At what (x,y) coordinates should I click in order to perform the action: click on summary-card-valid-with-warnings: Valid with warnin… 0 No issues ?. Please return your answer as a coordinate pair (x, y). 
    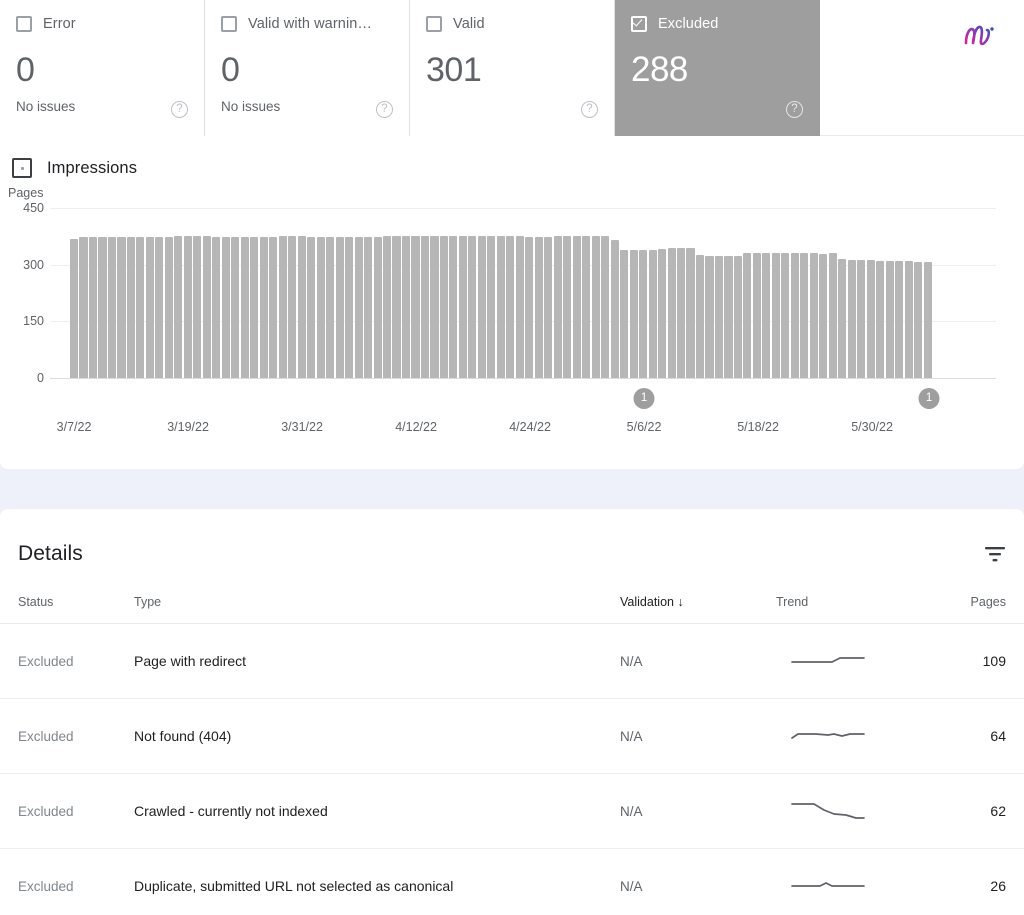
    Looking at the image, I should click on (307, 68).